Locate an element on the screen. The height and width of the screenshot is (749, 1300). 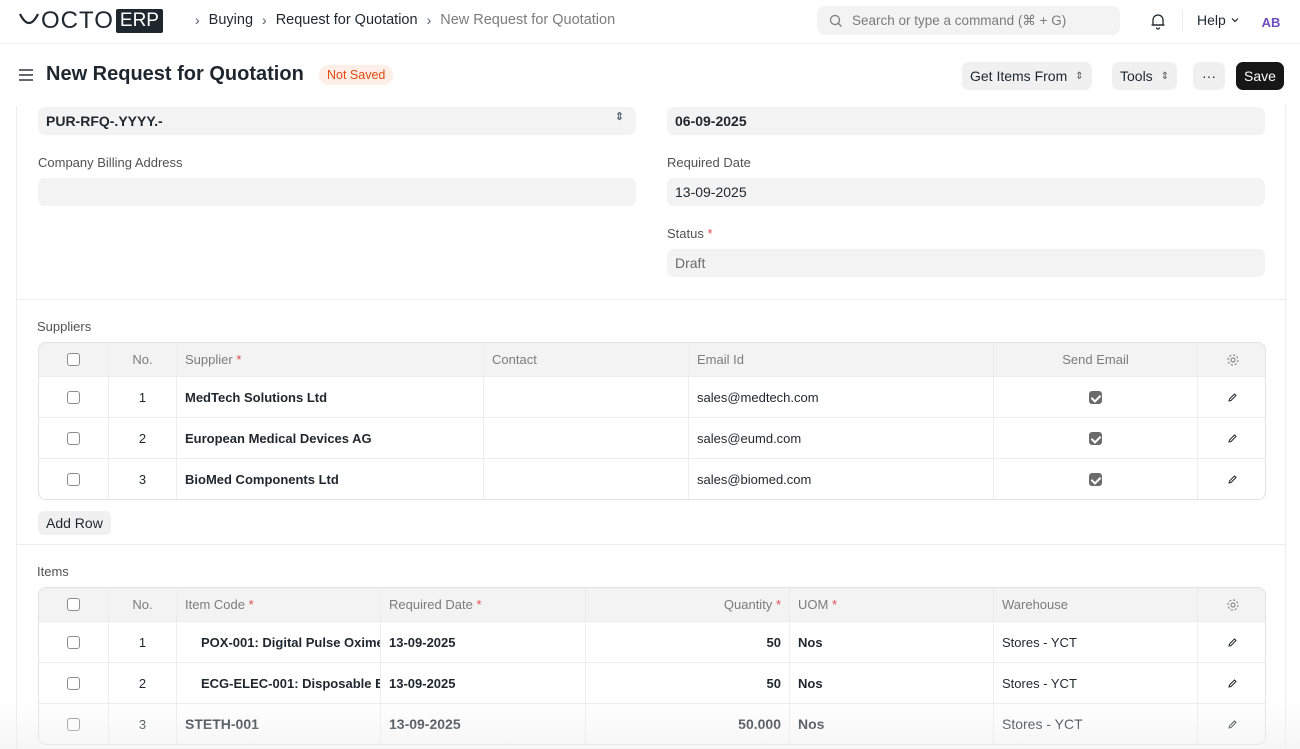
sidebar-toggle-icon is located at coordinates (26, 75).